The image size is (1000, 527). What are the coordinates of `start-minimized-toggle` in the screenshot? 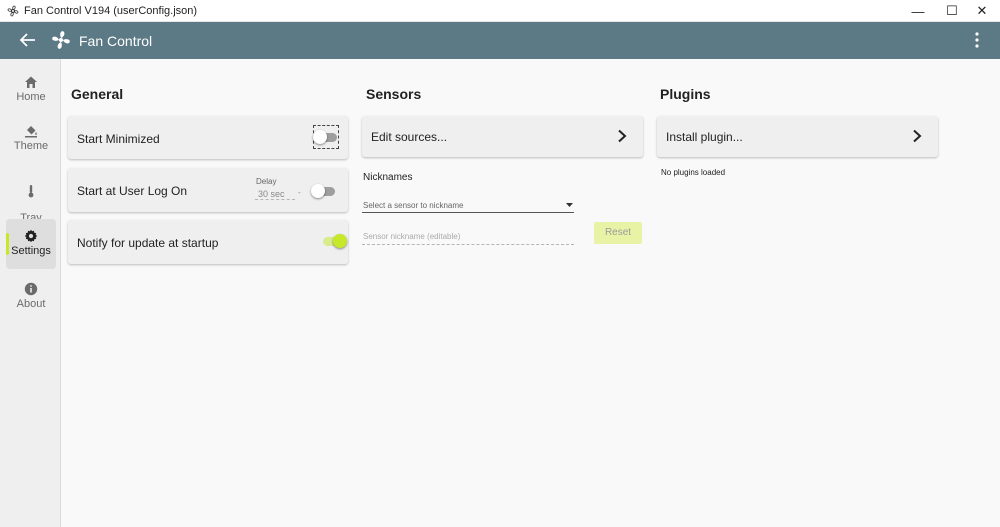 It's located at (326, 137).